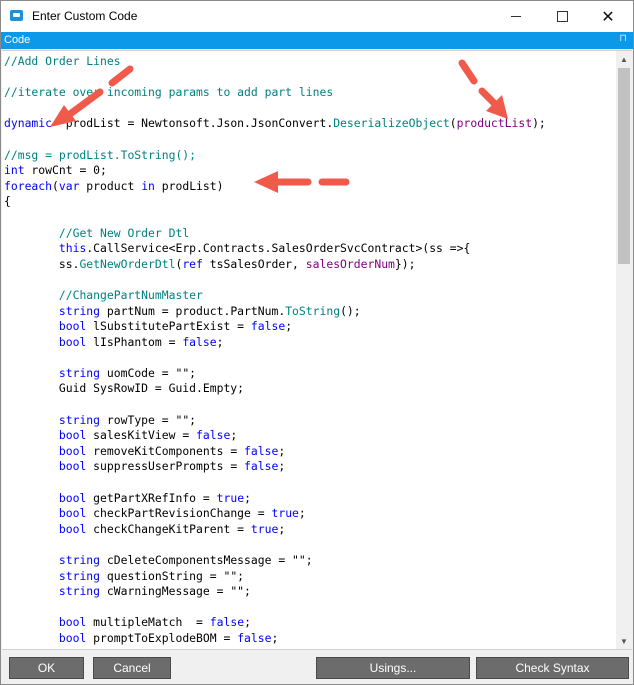 The image size is (634, 685). What do you see at coordinates (275, 514) in the screenshot?
I see `code-line: bool checkPartRevisionChange = true;` at bounding box center [275, 514].